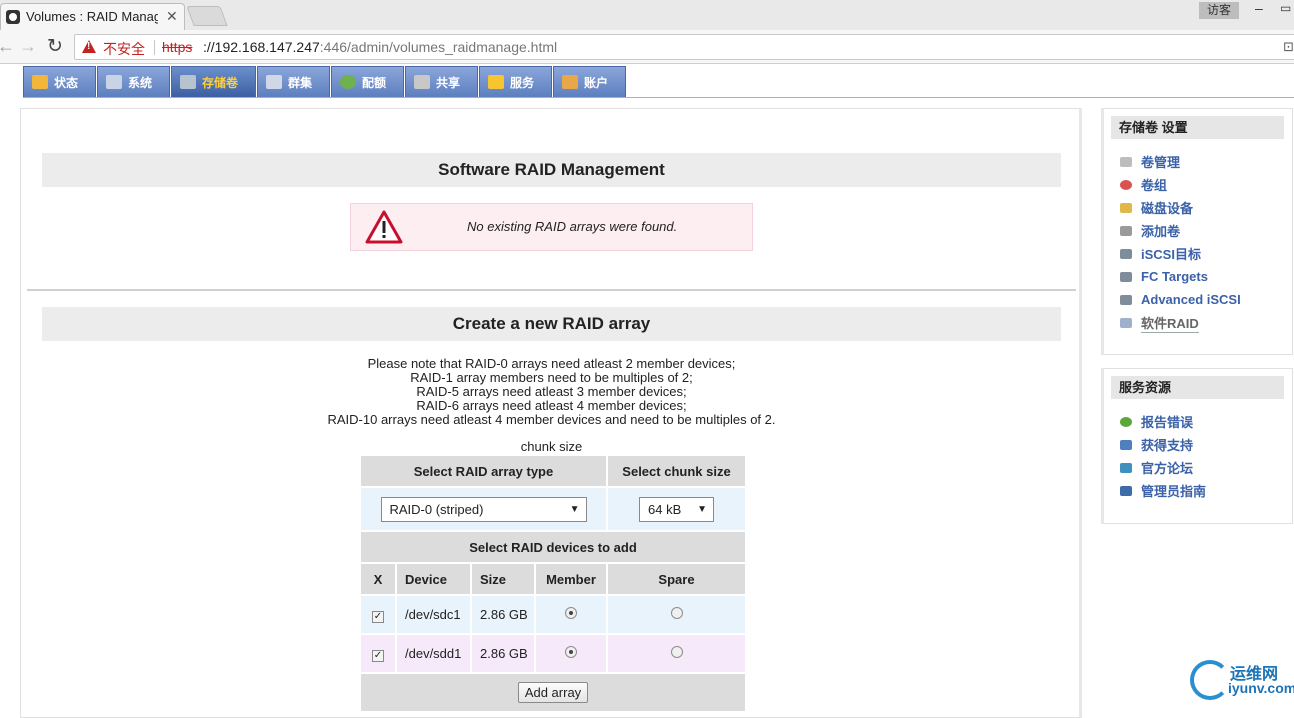  I want to click on sidebar-item-label: 报告错误, so click(1167, 422).